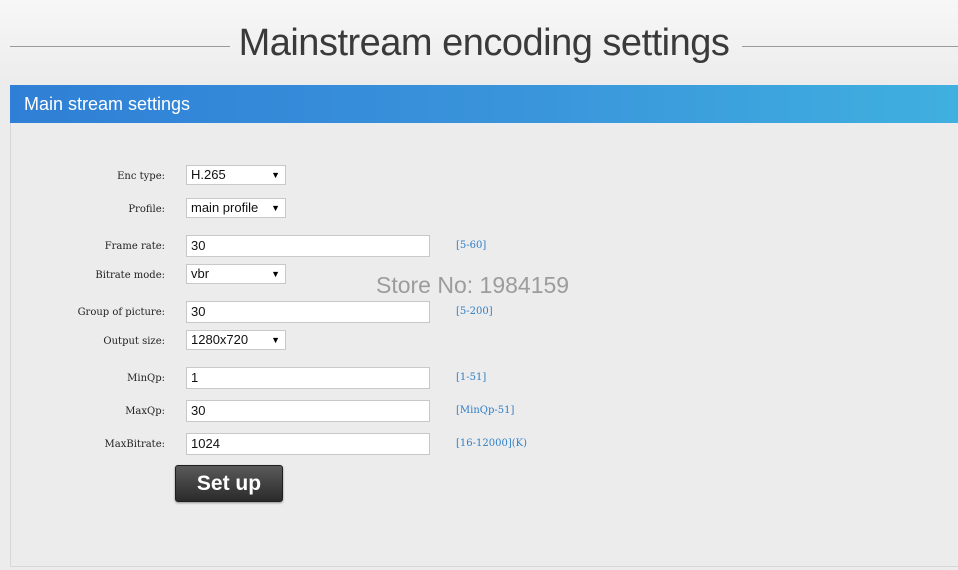 The width and height of the screenshot is (958, 570). I want to click on min-qp-input: 1, so click(308, 378).